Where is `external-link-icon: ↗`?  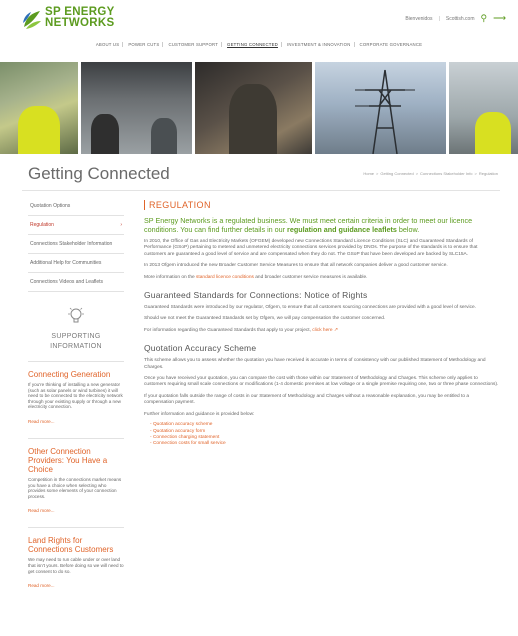 external-link-icon: ↗ is located at coordinates (335, 330).